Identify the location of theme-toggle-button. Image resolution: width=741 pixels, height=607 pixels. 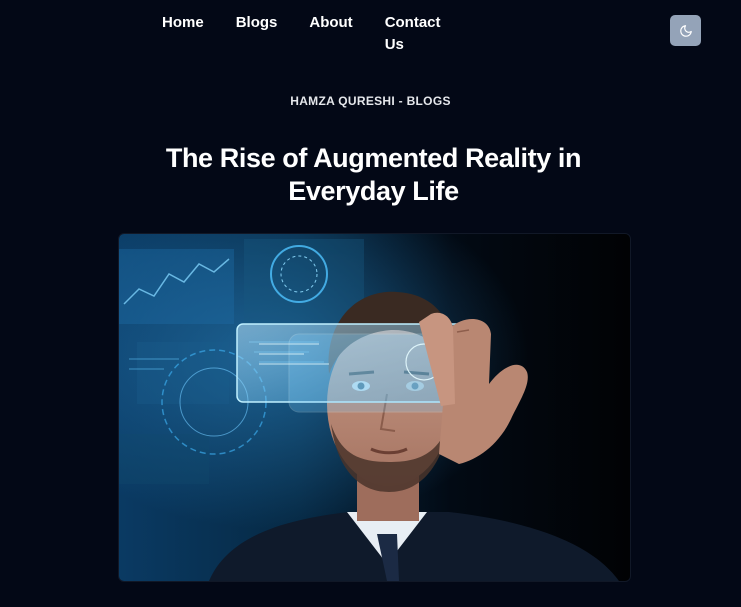
(685, 30).